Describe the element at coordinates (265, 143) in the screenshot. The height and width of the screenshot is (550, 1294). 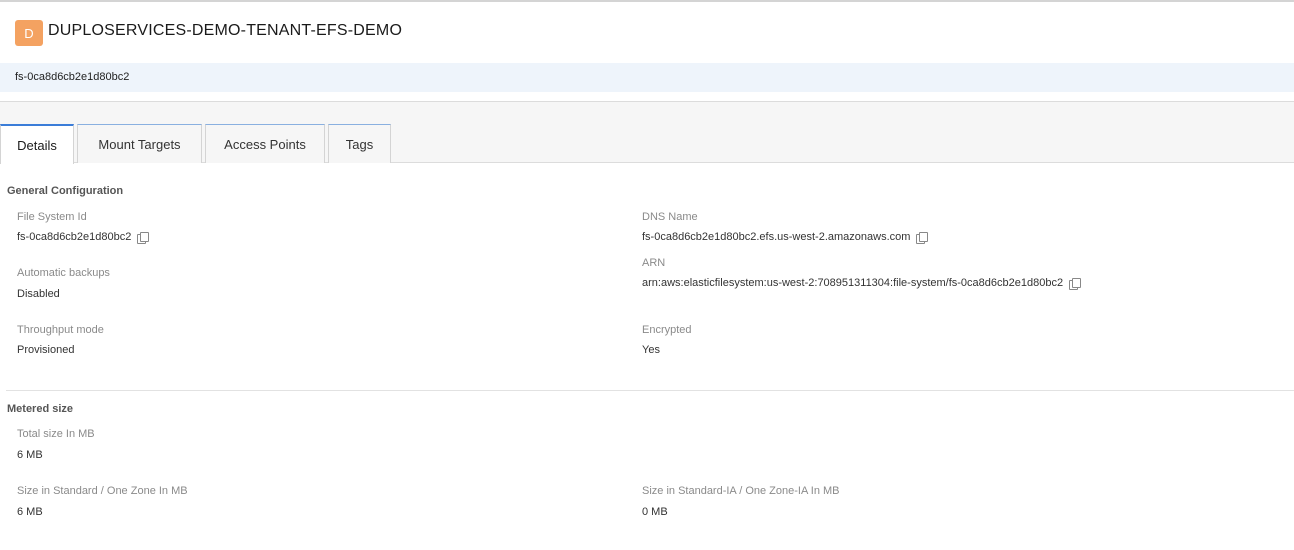
I see `tab-access-points: Access Points` at that location.